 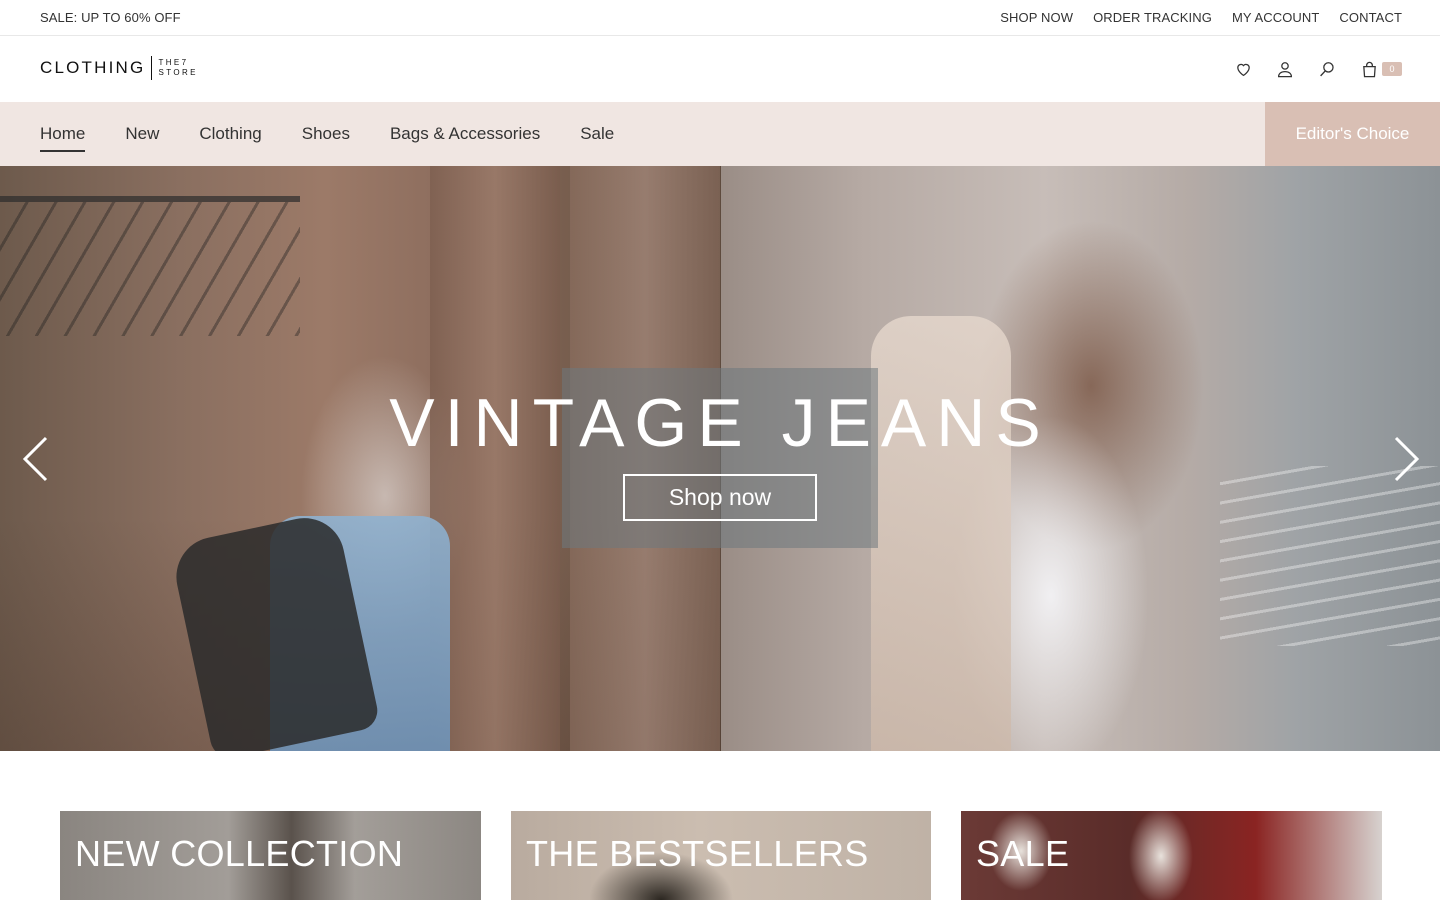 I want to click on category-tiles: NEW COLLECTION THE BESTSELLERS SALE, so click(x=720, y=855).